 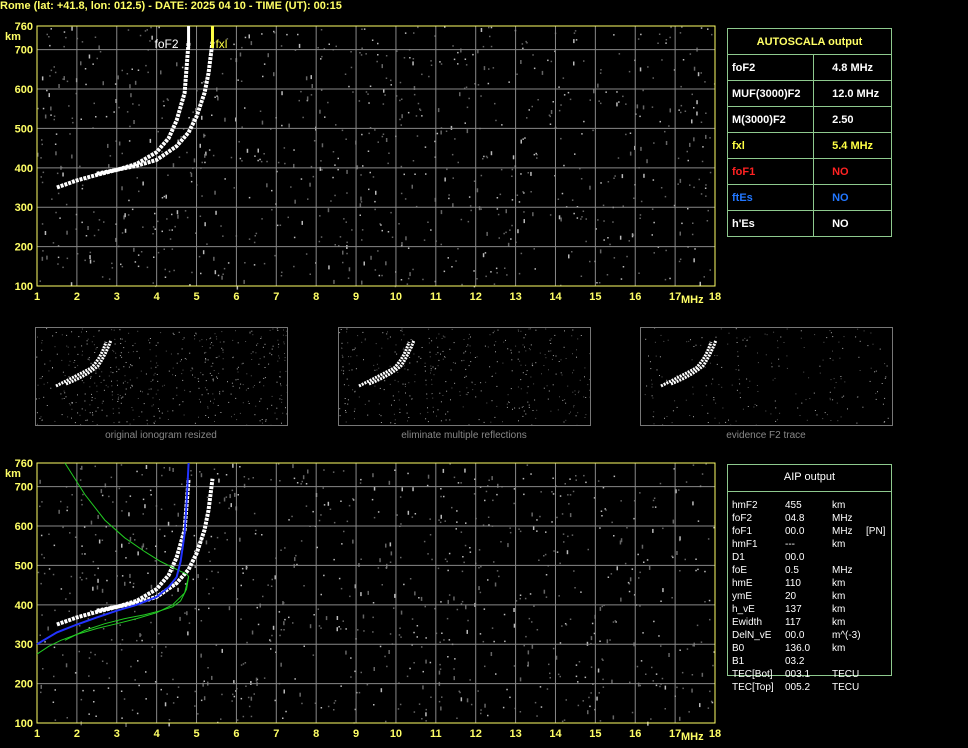 I want to click on y-tick-label: 700, so click(x=24, y=51).